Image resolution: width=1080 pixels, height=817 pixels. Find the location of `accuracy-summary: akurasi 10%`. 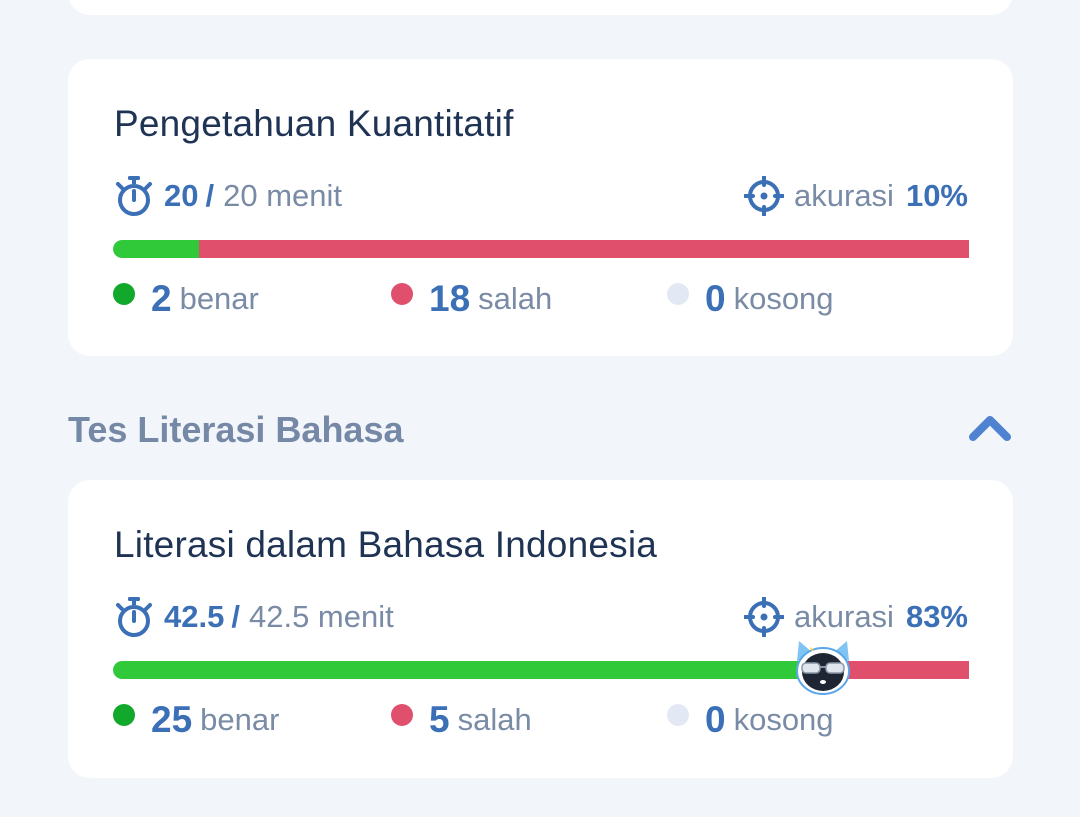

accuracy-summary: akurasi 10% is located at coordinates (856, 196).